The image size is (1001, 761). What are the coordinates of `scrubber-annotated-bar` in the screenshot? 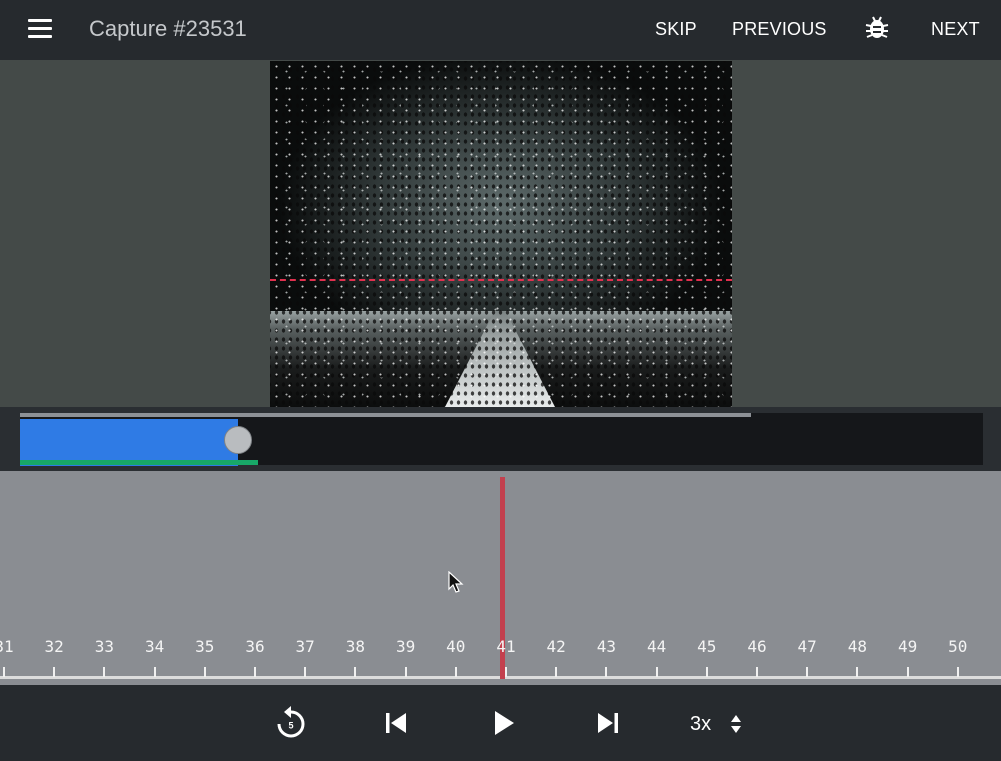 It's located at (139, 462).